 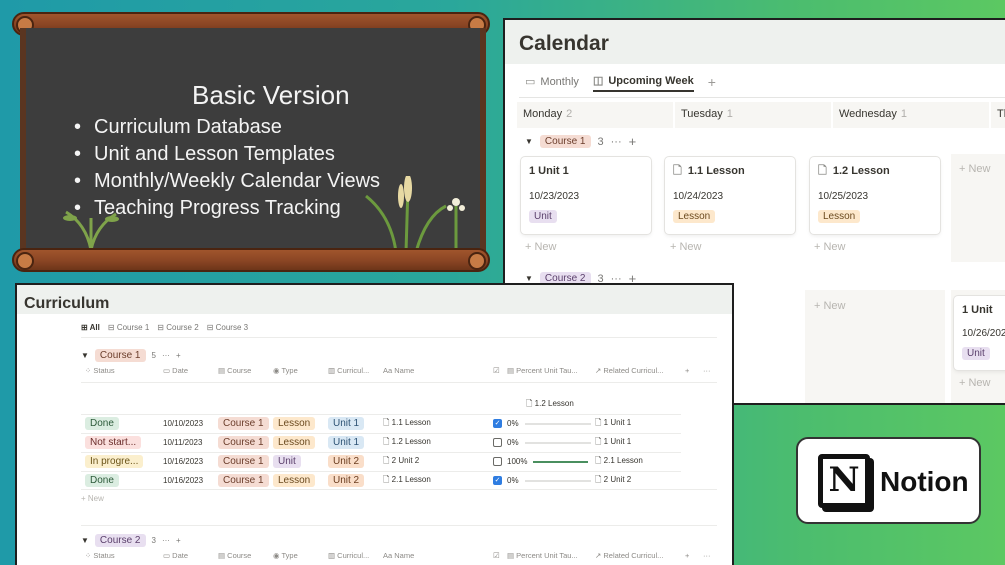 I want to click on table-row: 🗋 1.2 Lesson, so click(x=346, y=405).